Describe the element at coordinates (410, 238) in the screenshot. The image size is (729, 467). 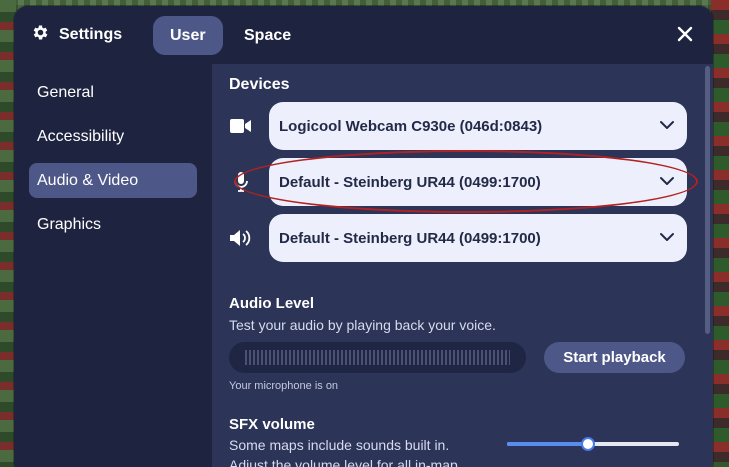
I see `speaker-select-value: Default - Steinberg UR44 (0499:1700)` at that location.